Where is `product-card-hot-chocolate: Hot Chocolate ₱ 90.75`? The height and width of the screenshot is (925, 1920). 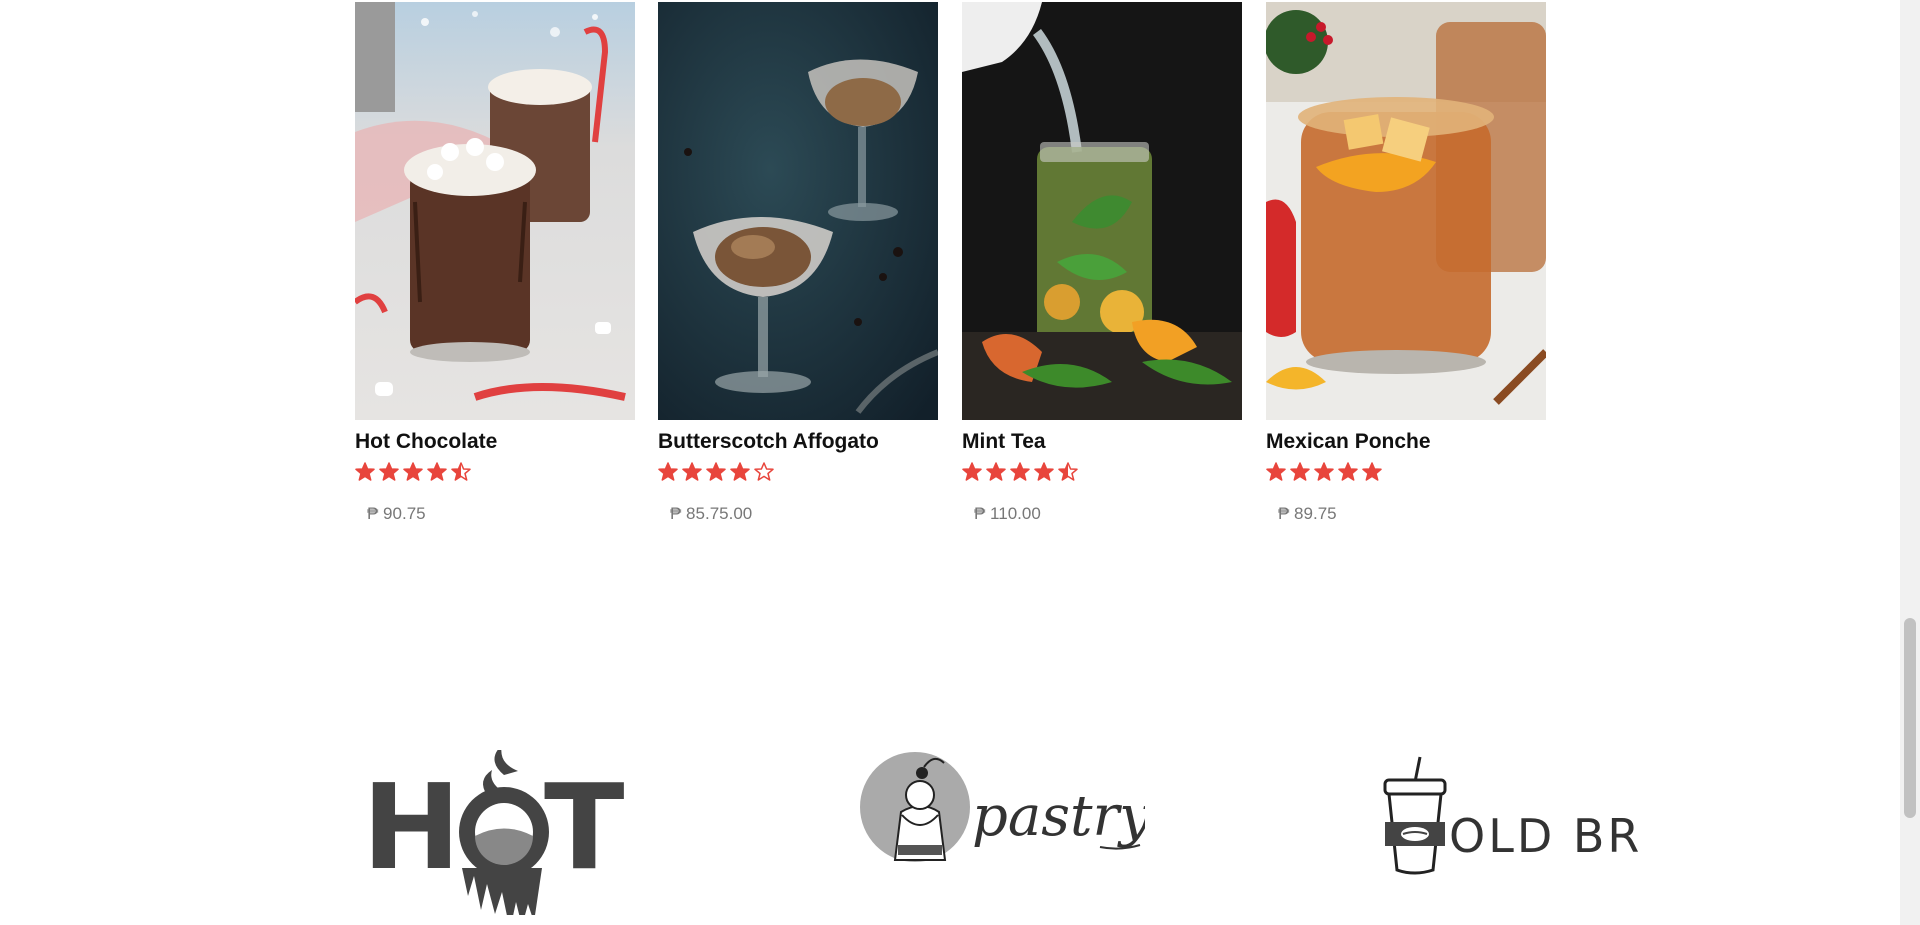 product-card-hot-chocolate: Hot Chocolate ₱ 90.75 is located at coordinates (495, 262).